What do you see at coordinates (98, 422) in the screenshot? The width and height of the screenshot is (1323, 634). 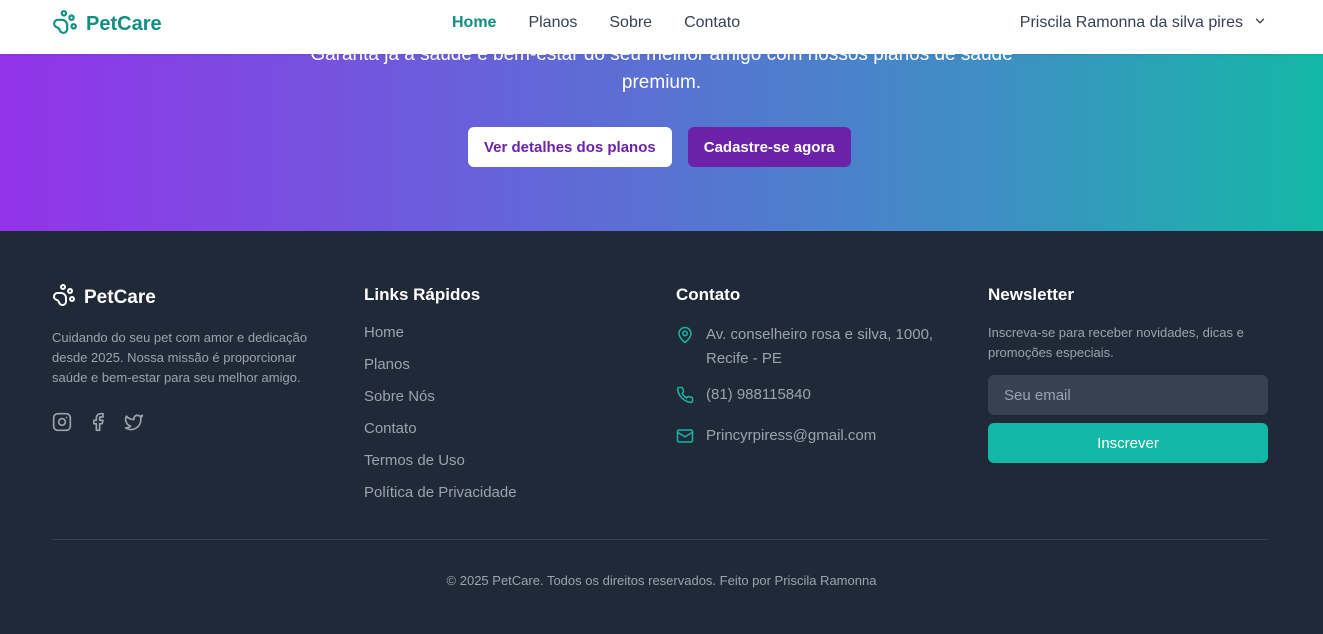 I see `facebook-icon` at bounding box center [98, 422].